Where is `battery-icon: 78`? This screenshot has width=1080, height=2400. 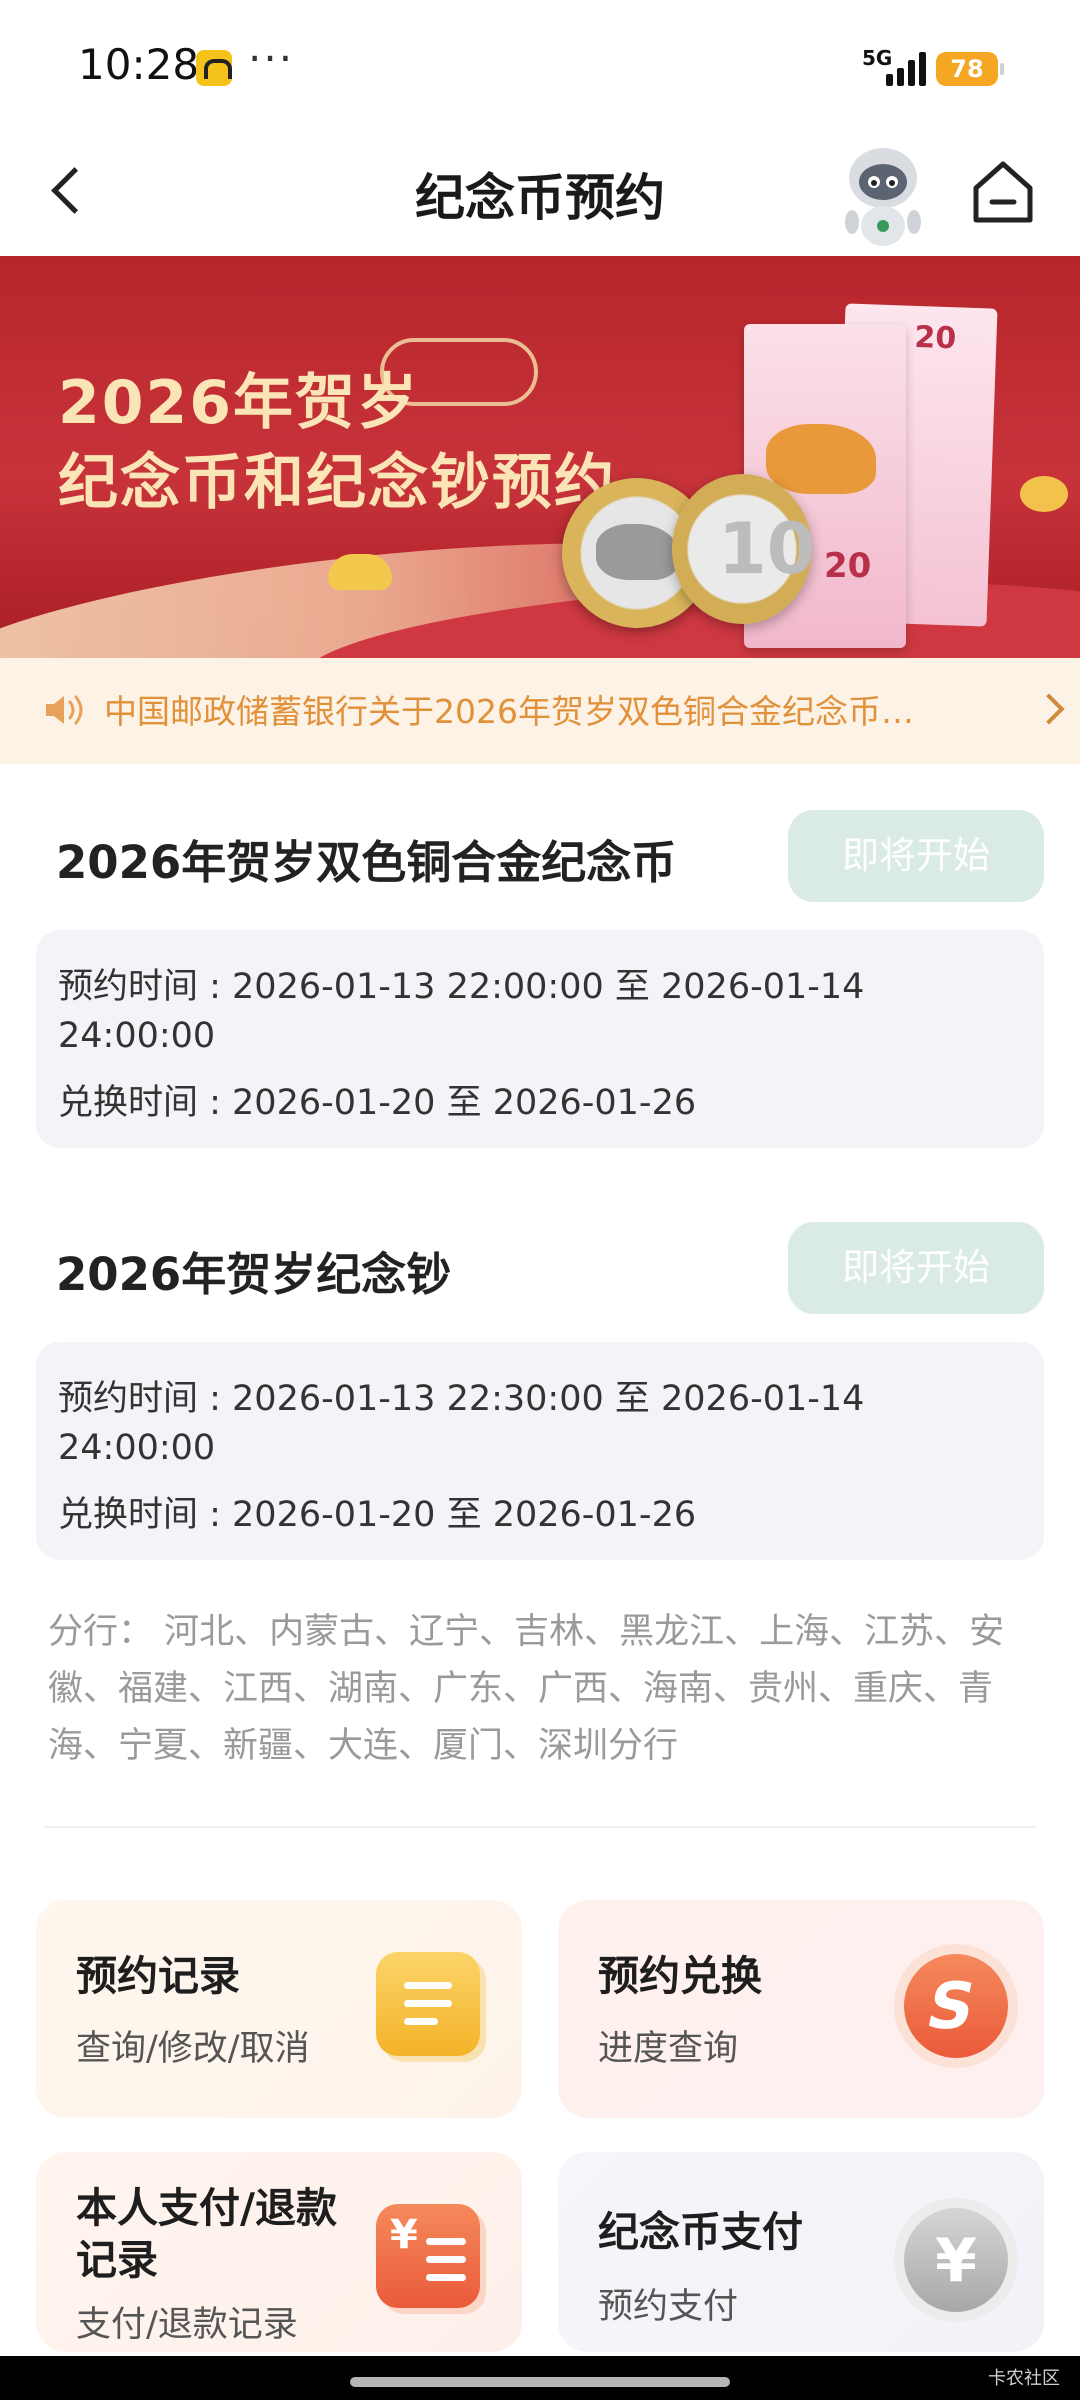 battery-icon: 78 is located at coordinates (970, 69).